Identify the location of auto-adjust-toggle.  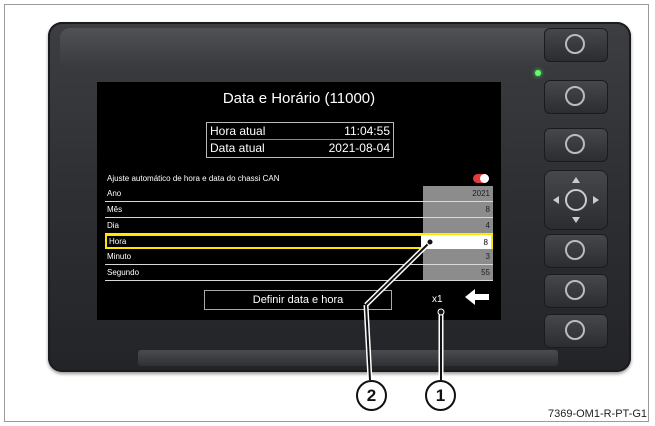
(481, 178).